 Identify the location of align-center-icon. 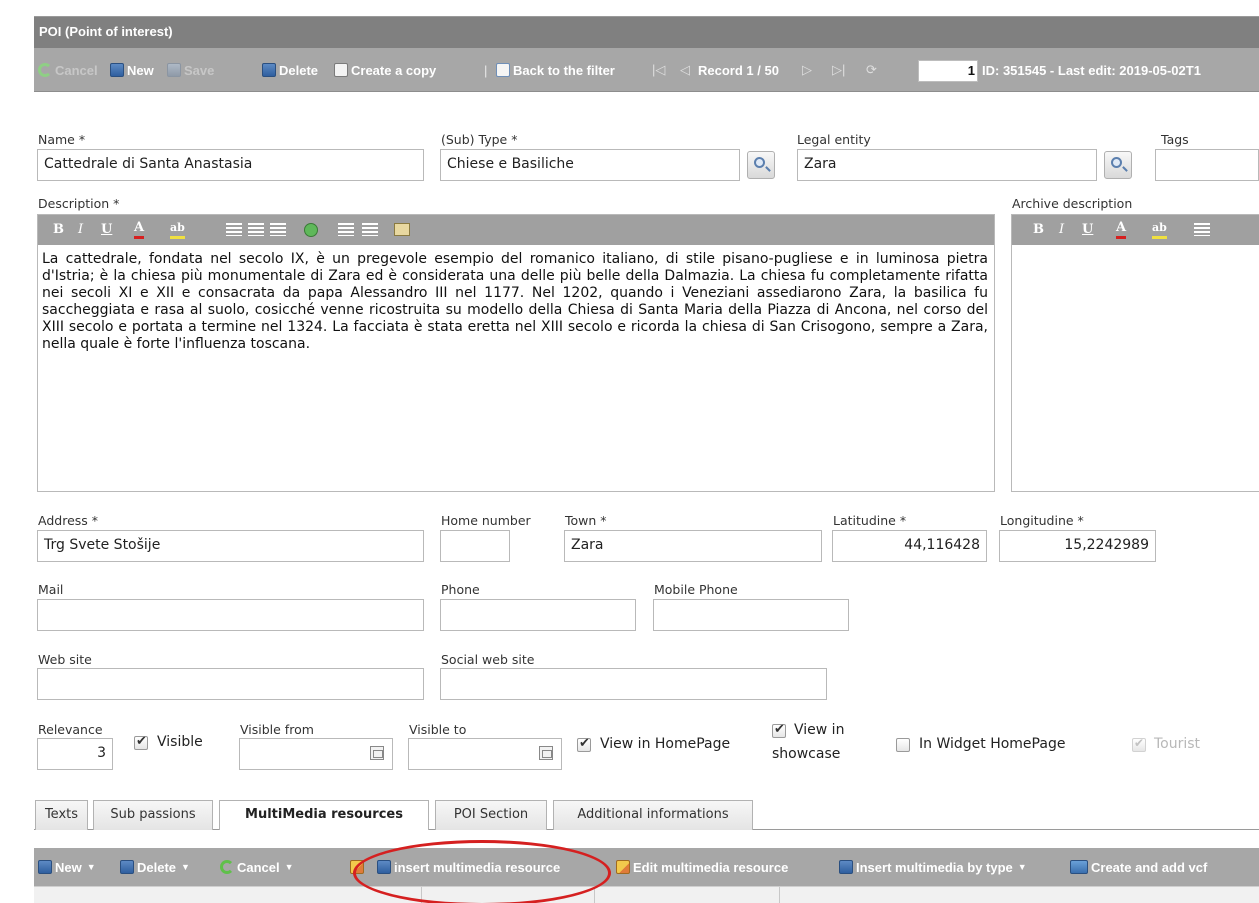
(256, 229).